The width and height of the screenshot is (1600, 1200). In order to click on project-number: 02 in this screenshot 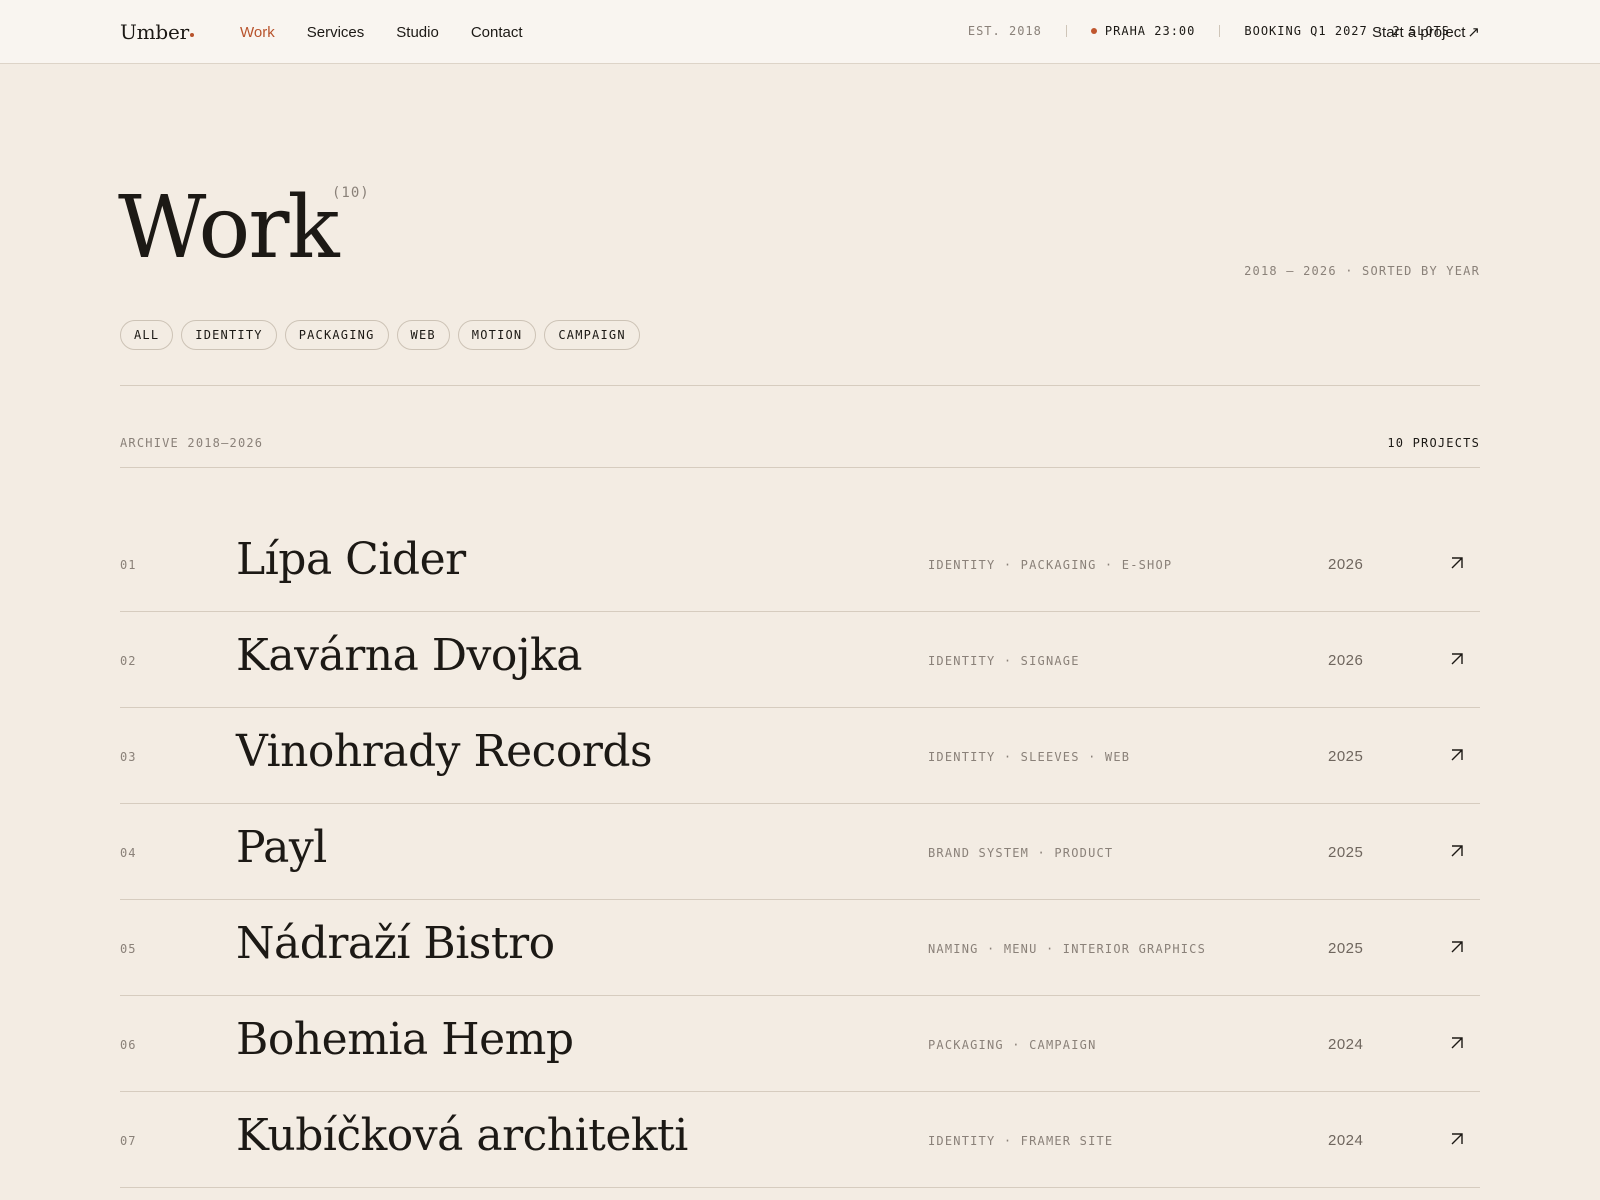, I will do `click(128, 661)`.